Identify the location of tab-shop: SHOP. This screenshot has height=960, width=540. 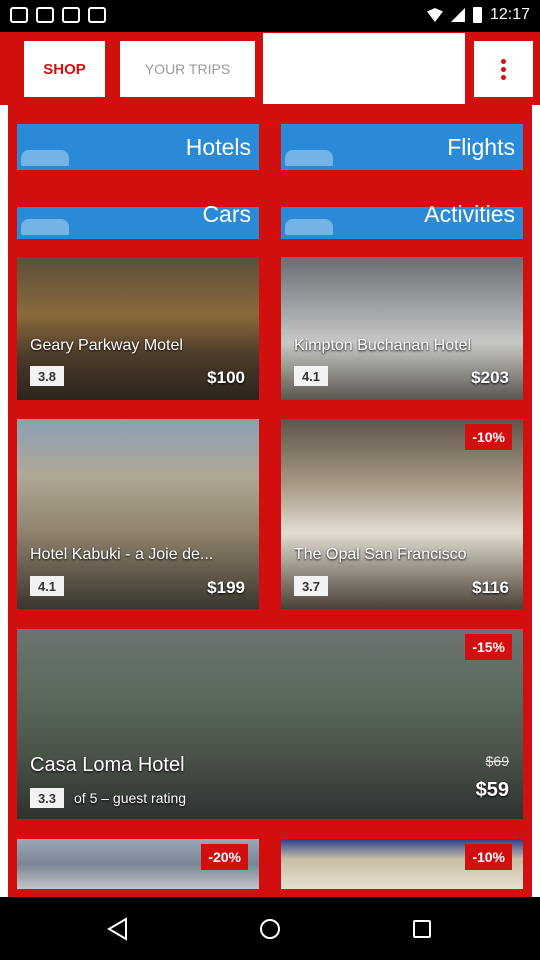
(64, 69).